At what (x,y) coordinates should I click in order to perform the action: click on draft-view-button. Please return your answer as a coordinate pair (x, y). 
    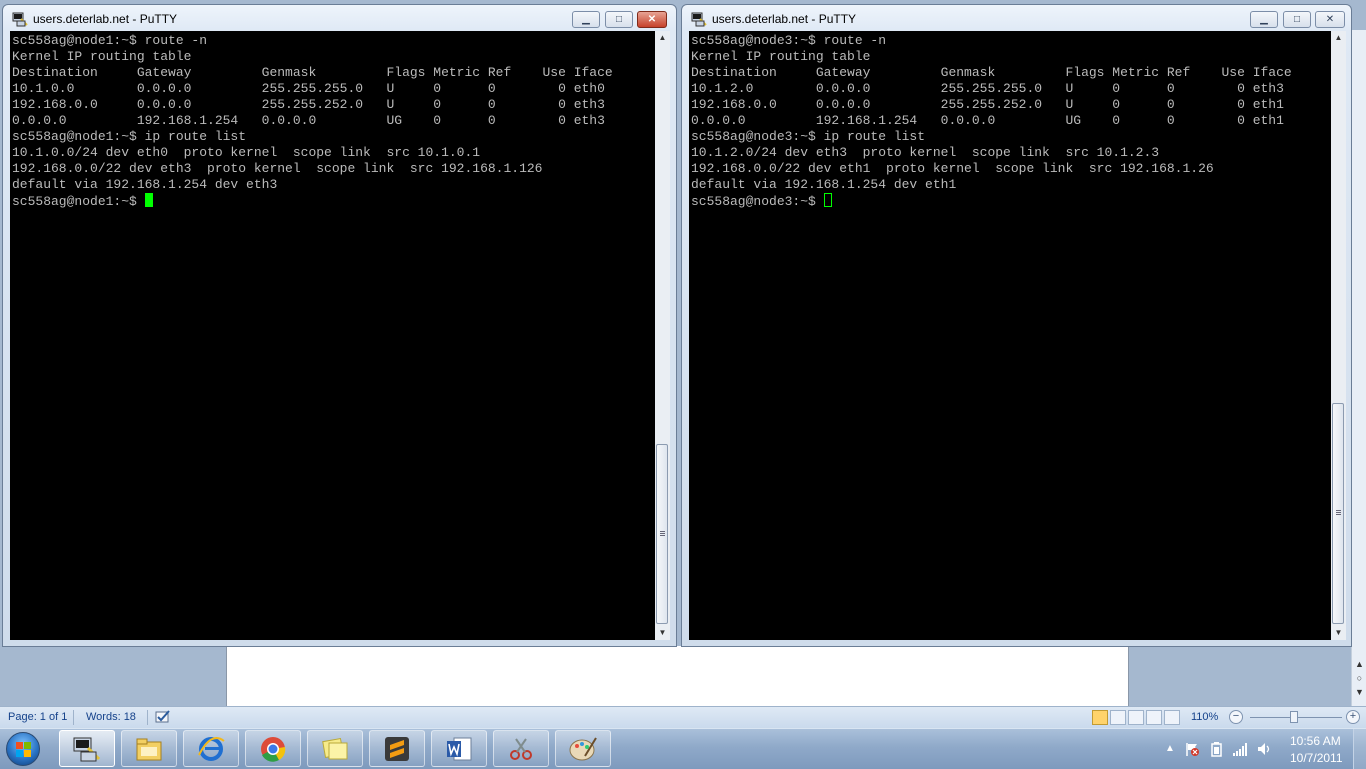
    Looking at the image, I should click on (1172, 717).